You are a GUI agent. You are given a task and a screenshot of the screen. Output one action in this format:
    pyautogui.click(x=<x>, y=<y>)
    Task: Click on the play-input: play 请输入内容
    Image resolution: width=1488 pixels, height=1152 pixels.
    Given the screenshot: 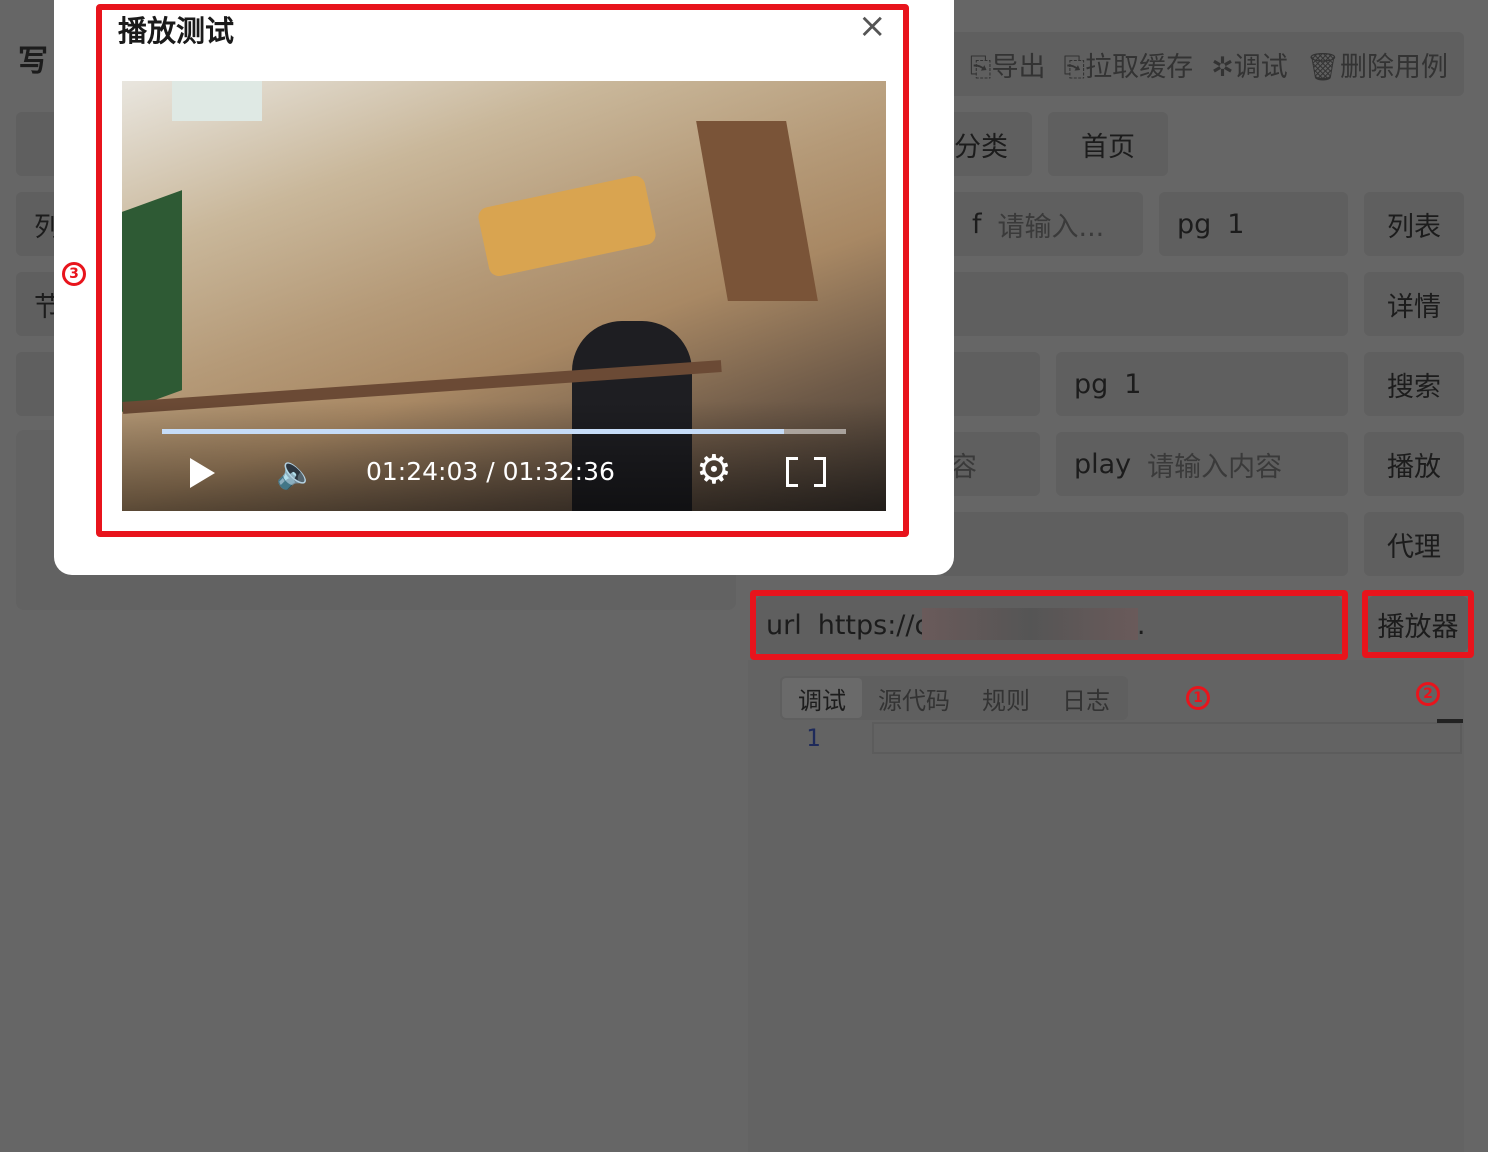 What is the action you would take?
    pyautogui.click(x=1202, y=464)
    